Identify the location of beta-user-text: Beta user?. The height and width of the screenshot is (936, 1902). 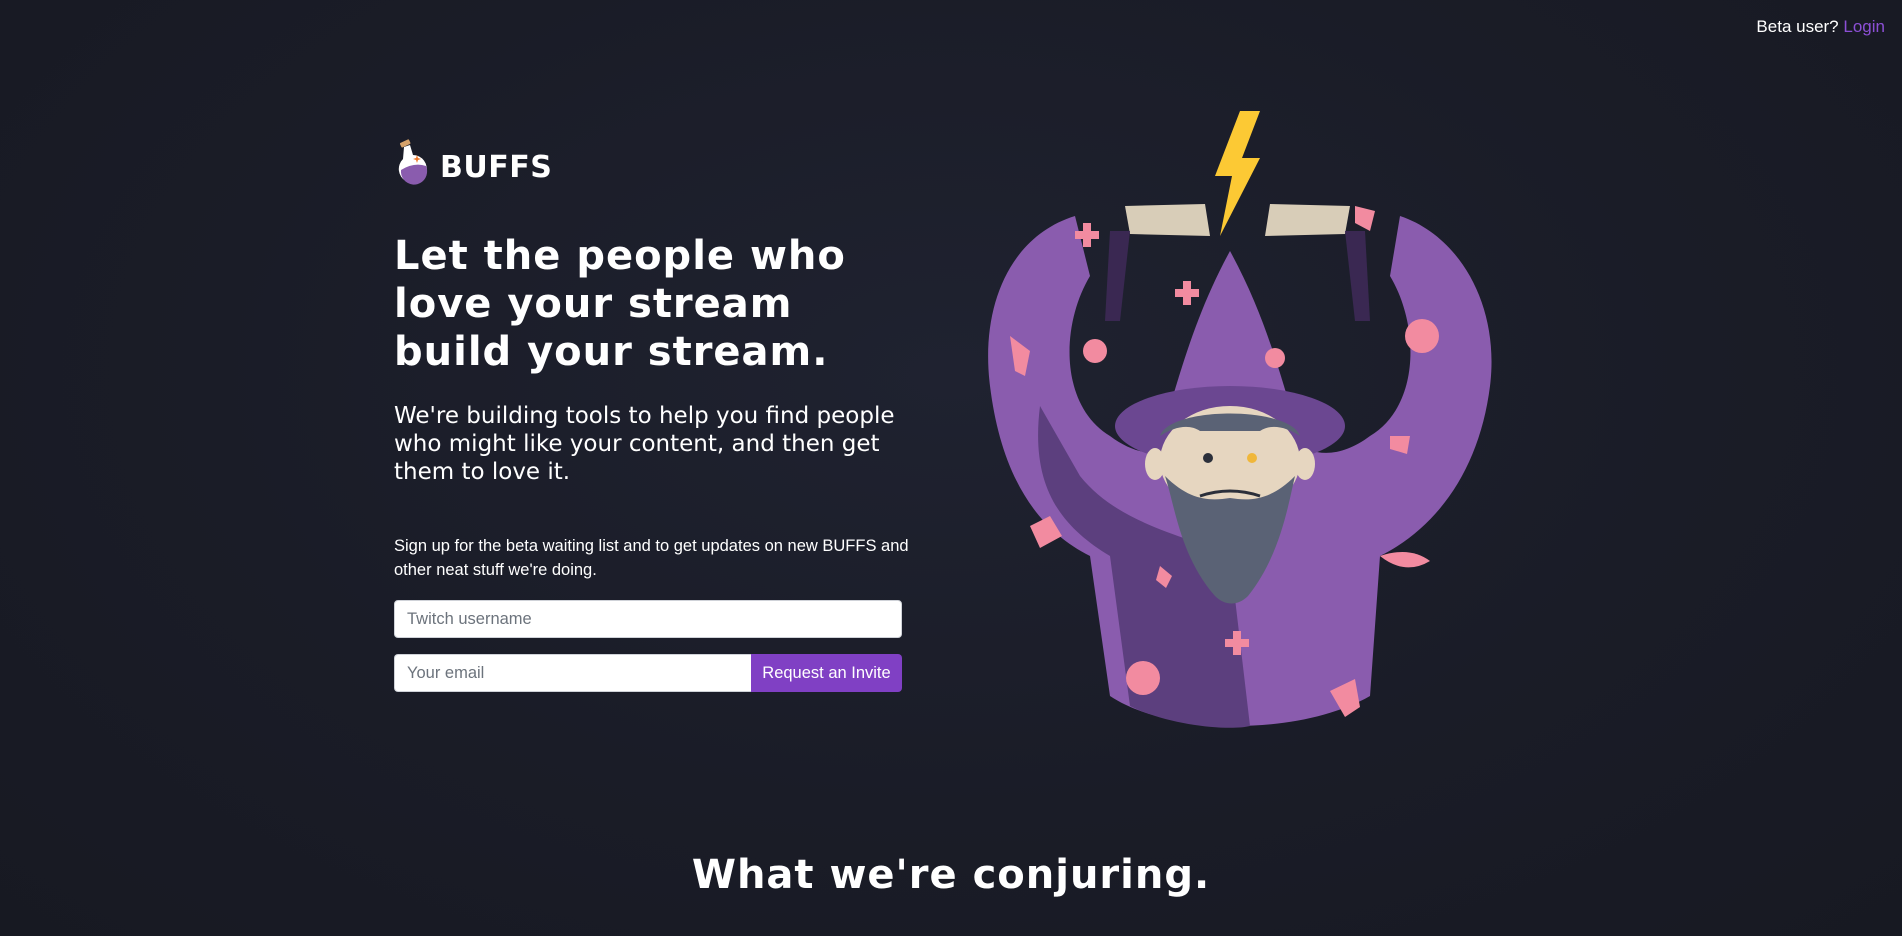
(1797, 26).